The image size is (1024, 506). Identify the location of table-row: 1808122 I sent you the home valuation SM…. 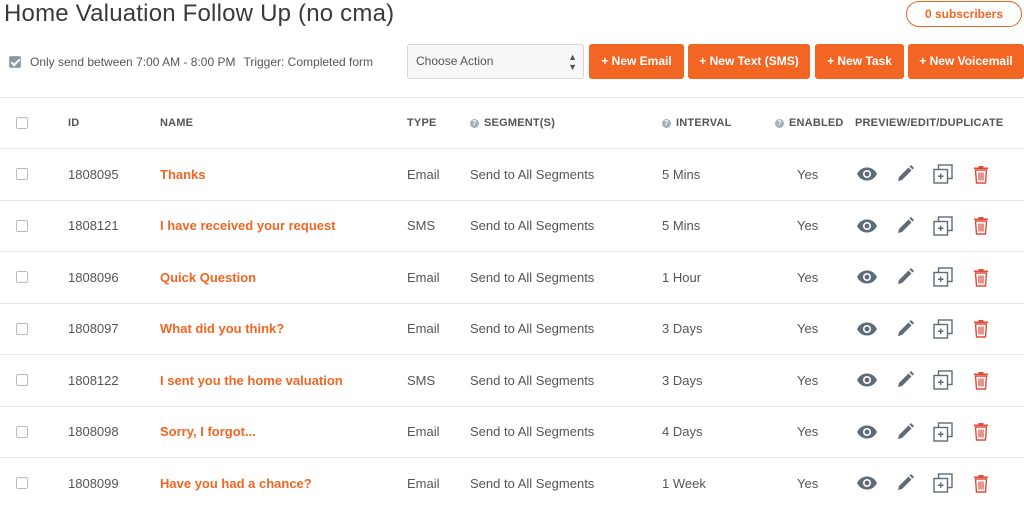
(512, 381).